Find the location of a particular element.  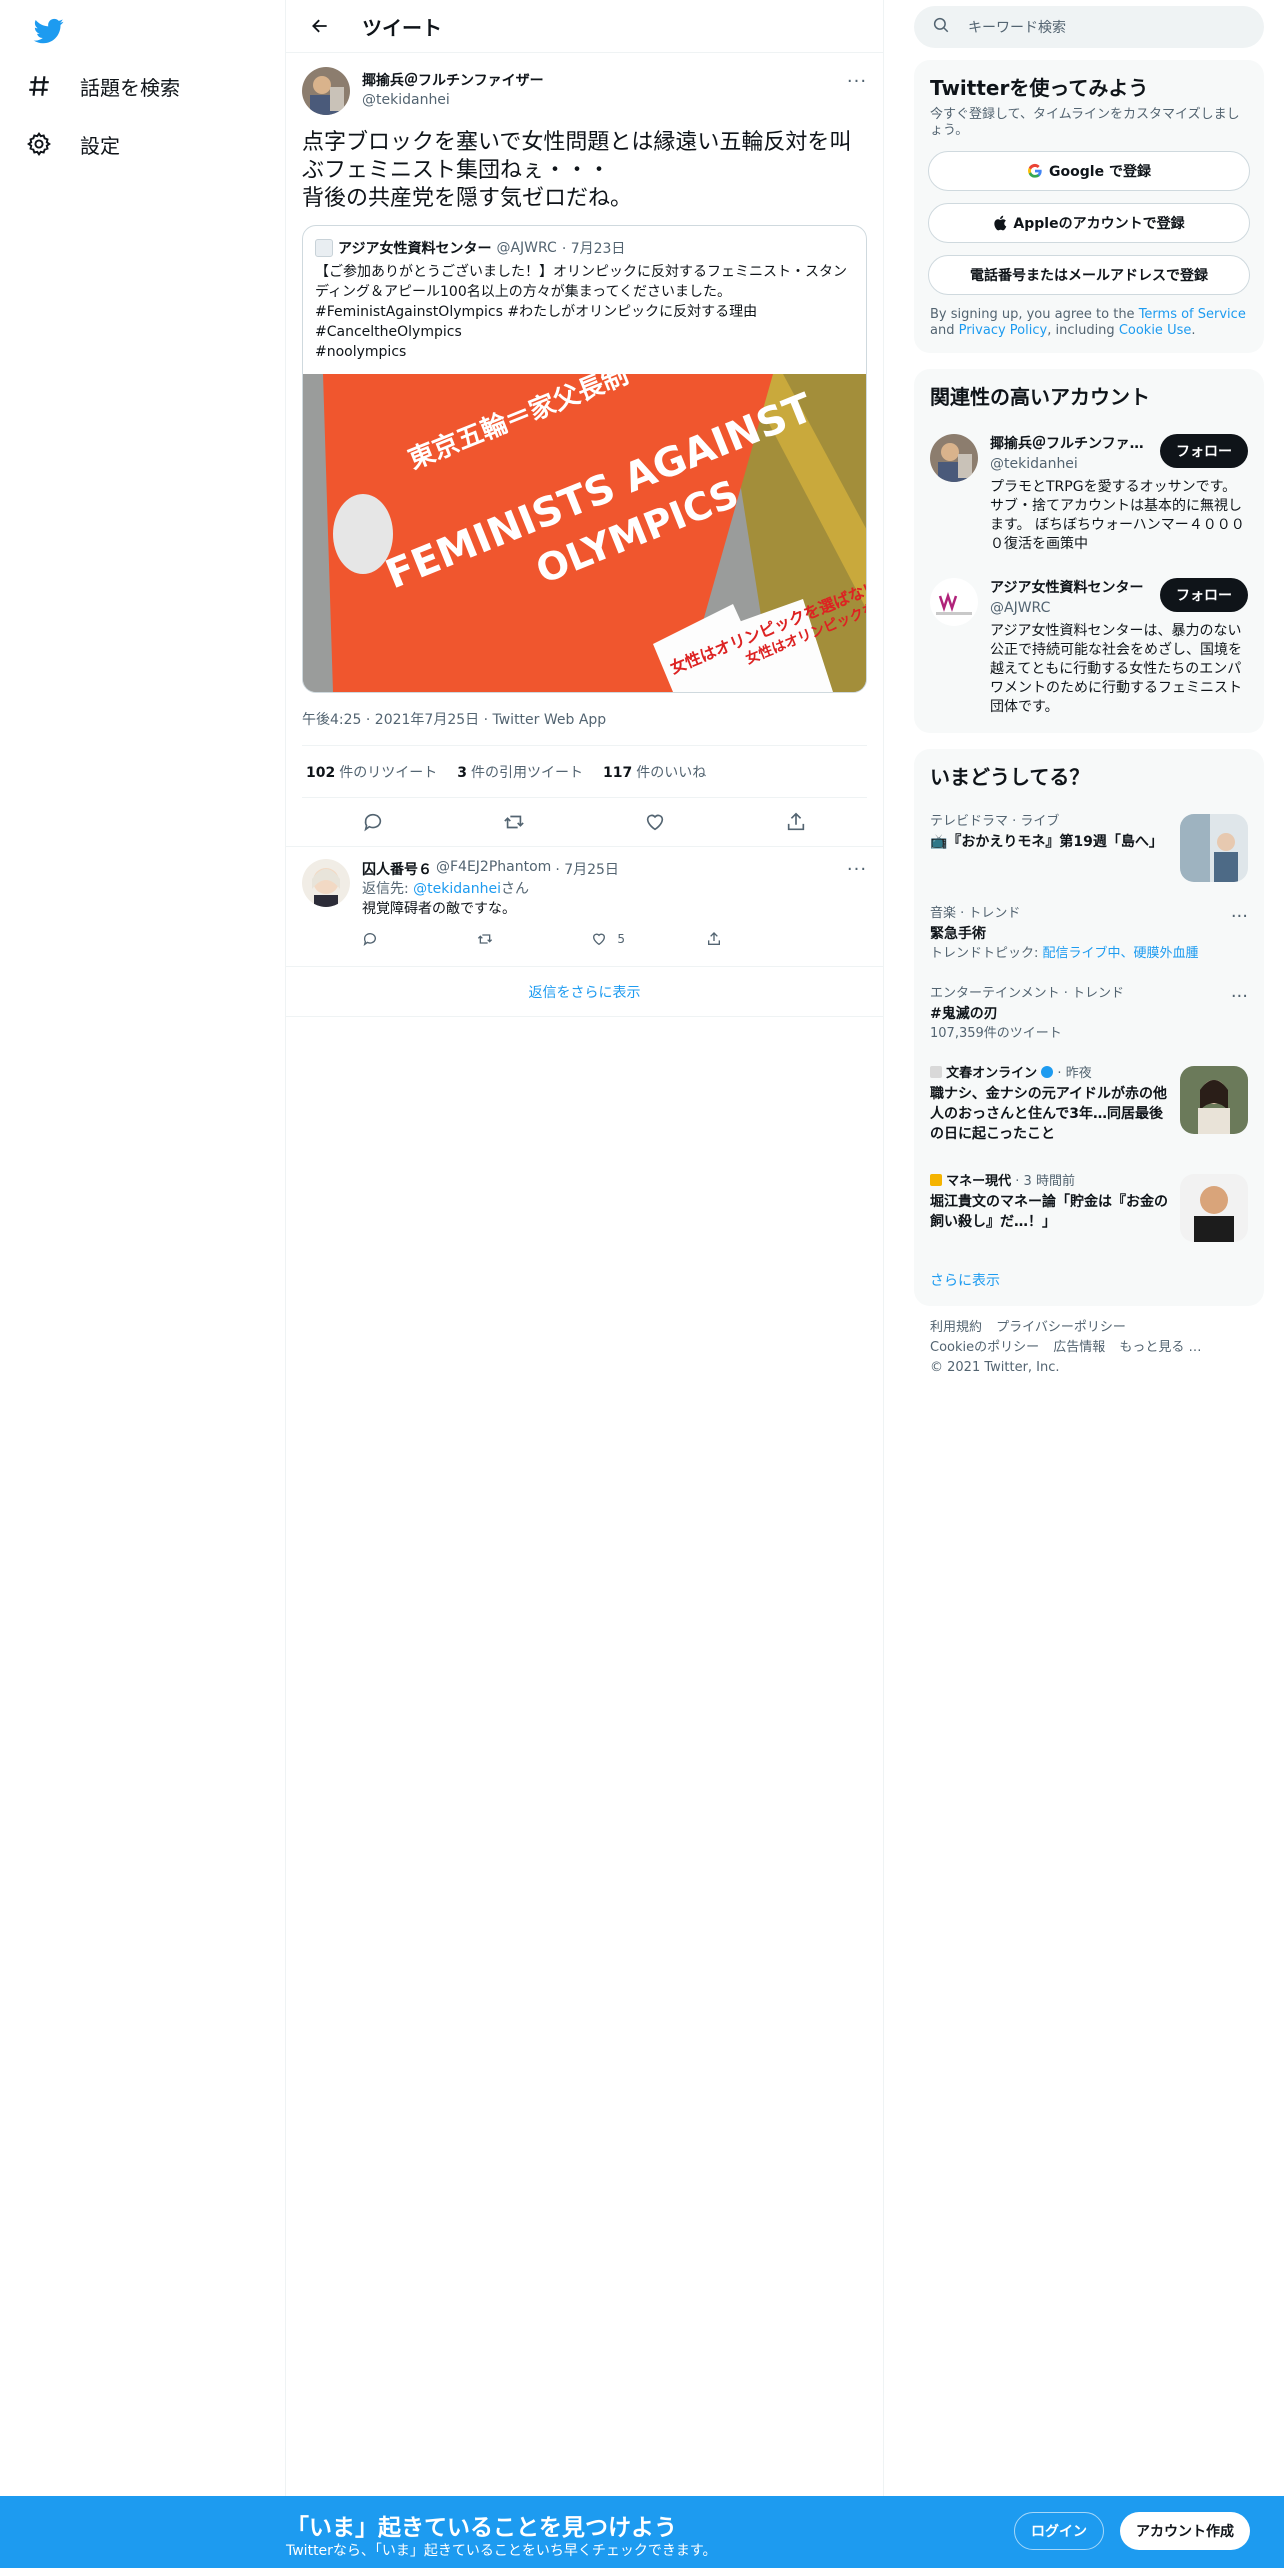

login-button: ログイン is located at coordinates (1059, 2531).